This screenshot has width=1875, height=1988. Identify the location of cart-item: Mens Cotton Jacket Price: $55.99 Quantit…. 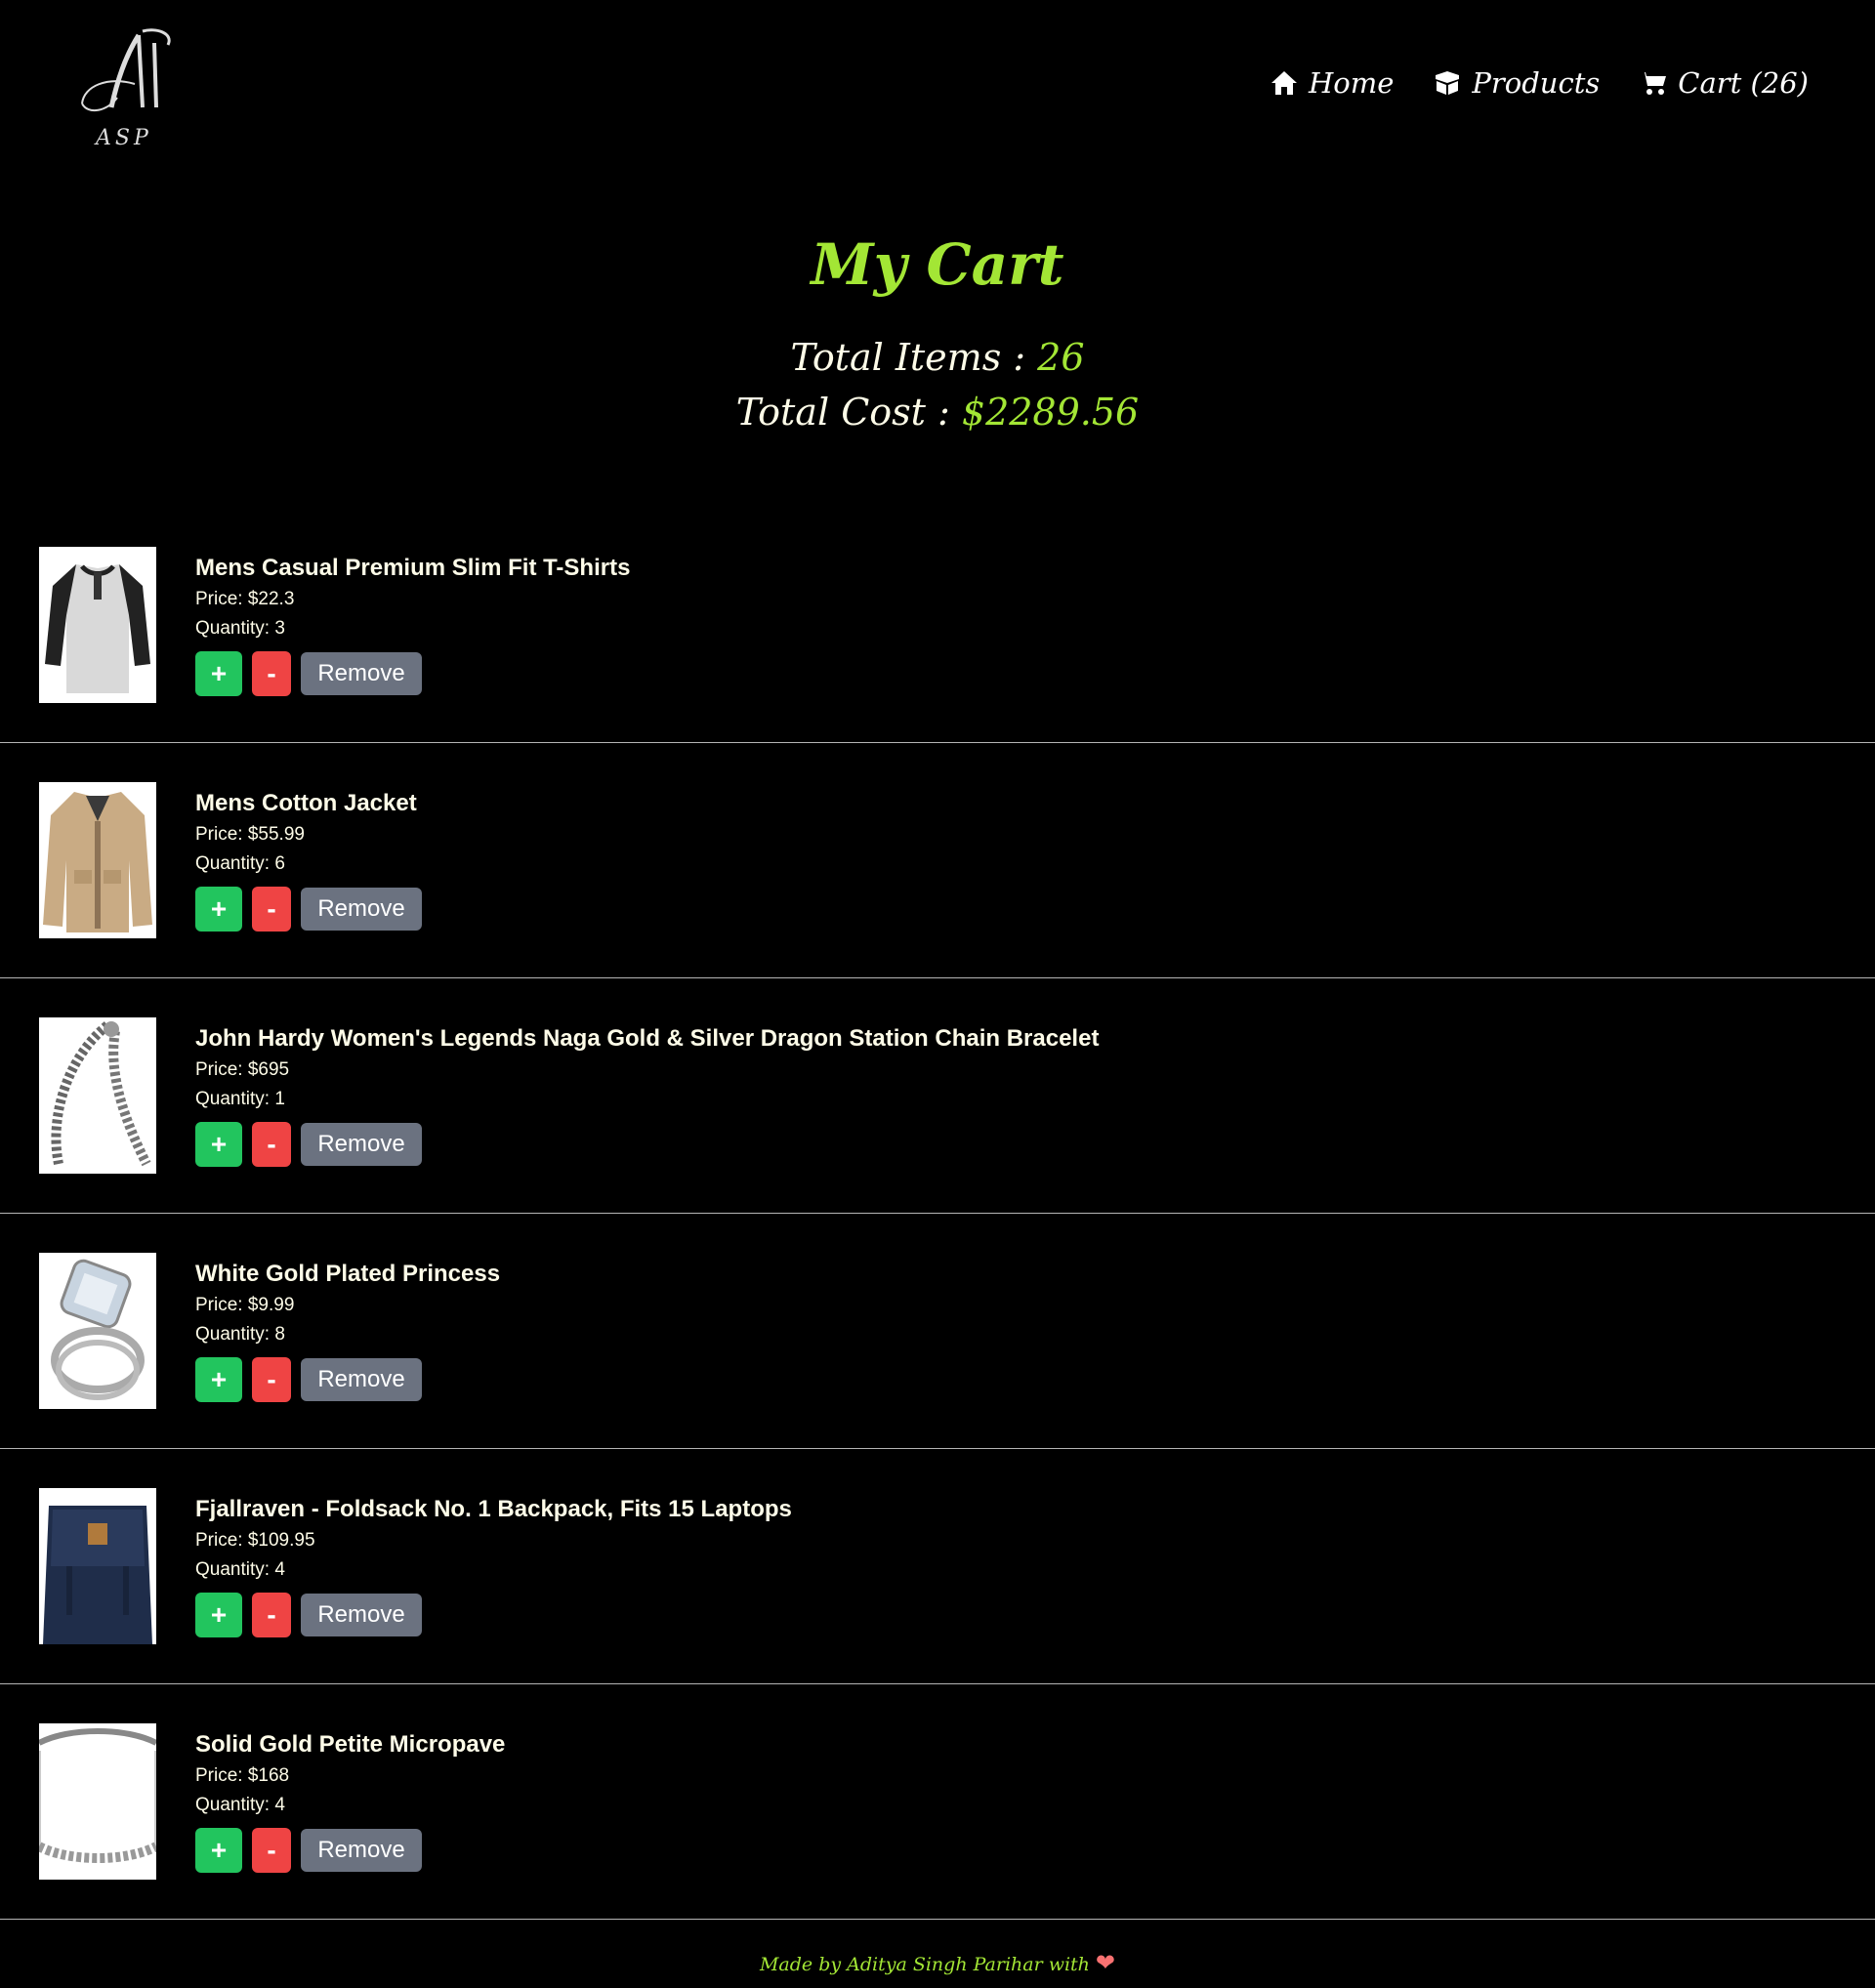
(937, 860).